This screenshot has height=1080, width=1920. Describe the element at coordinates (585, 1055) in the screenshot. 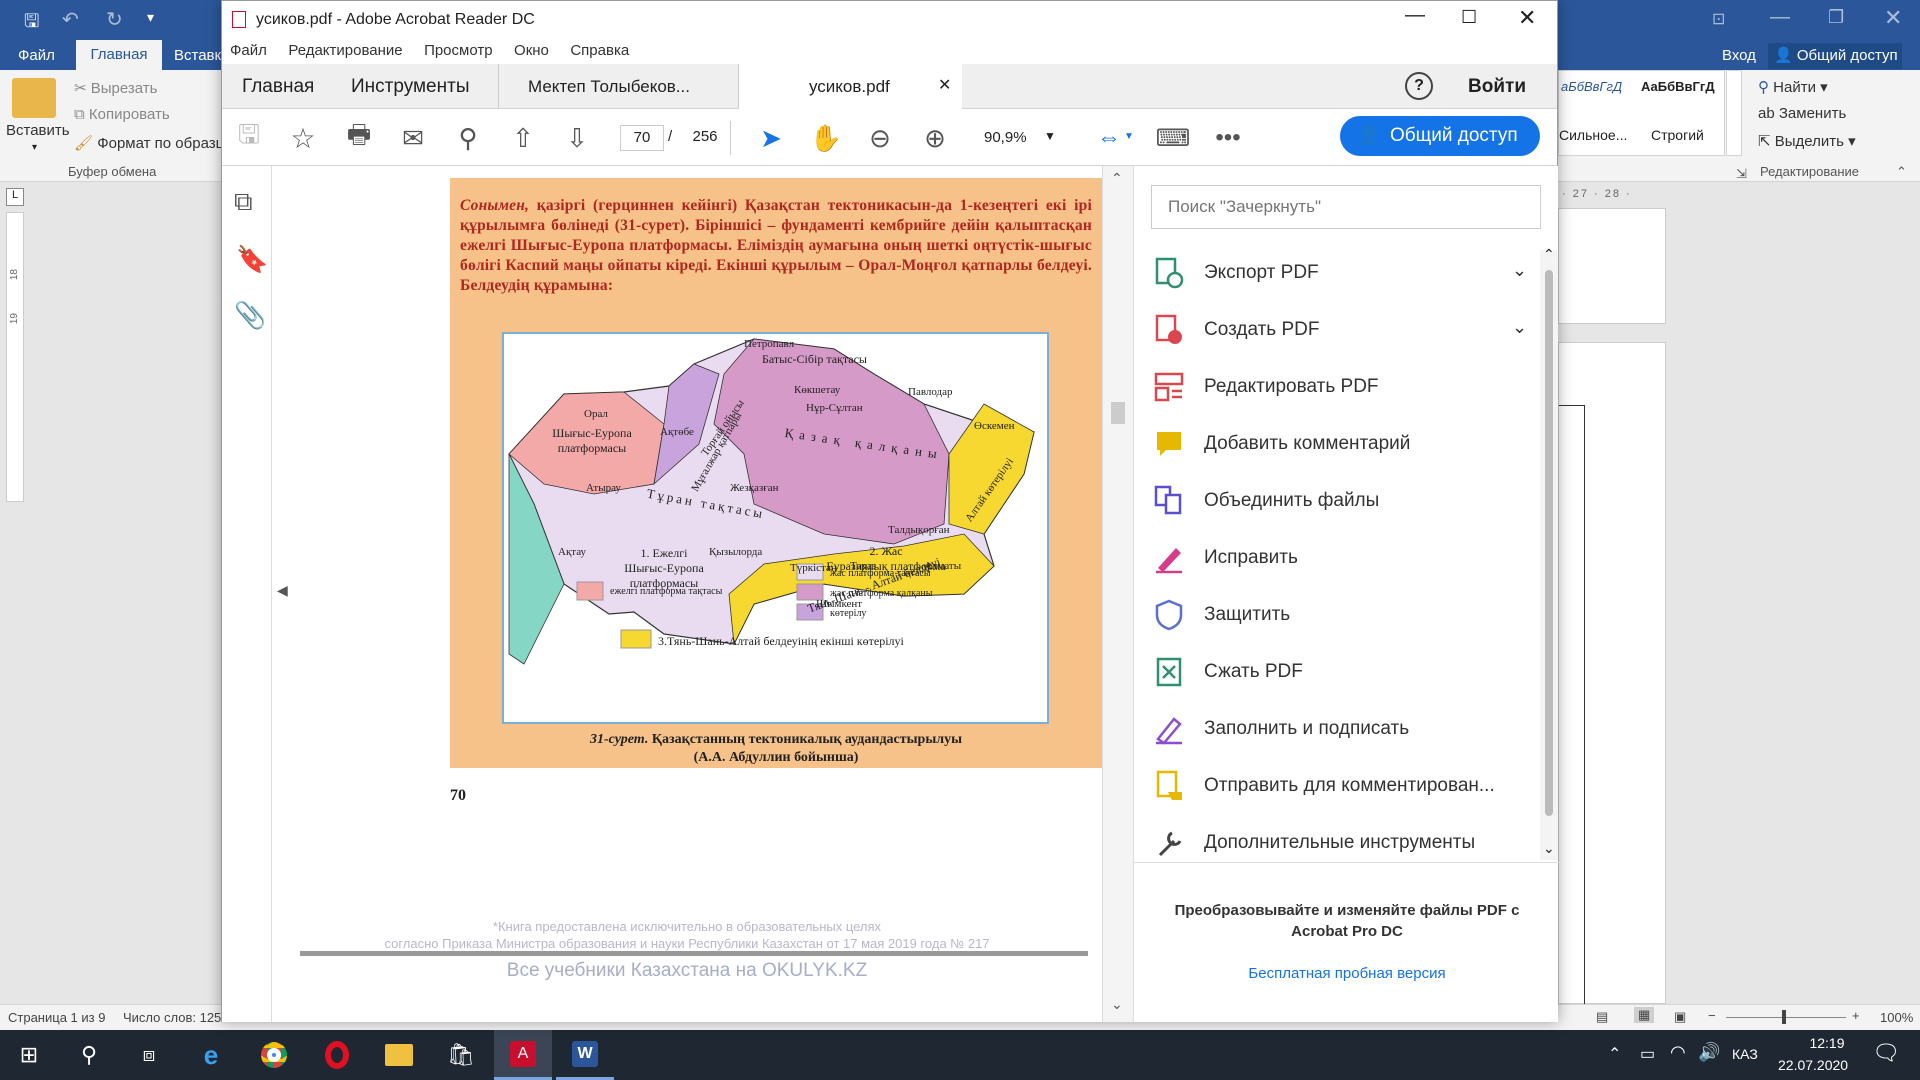

I see `word-task-button: W` at that location.